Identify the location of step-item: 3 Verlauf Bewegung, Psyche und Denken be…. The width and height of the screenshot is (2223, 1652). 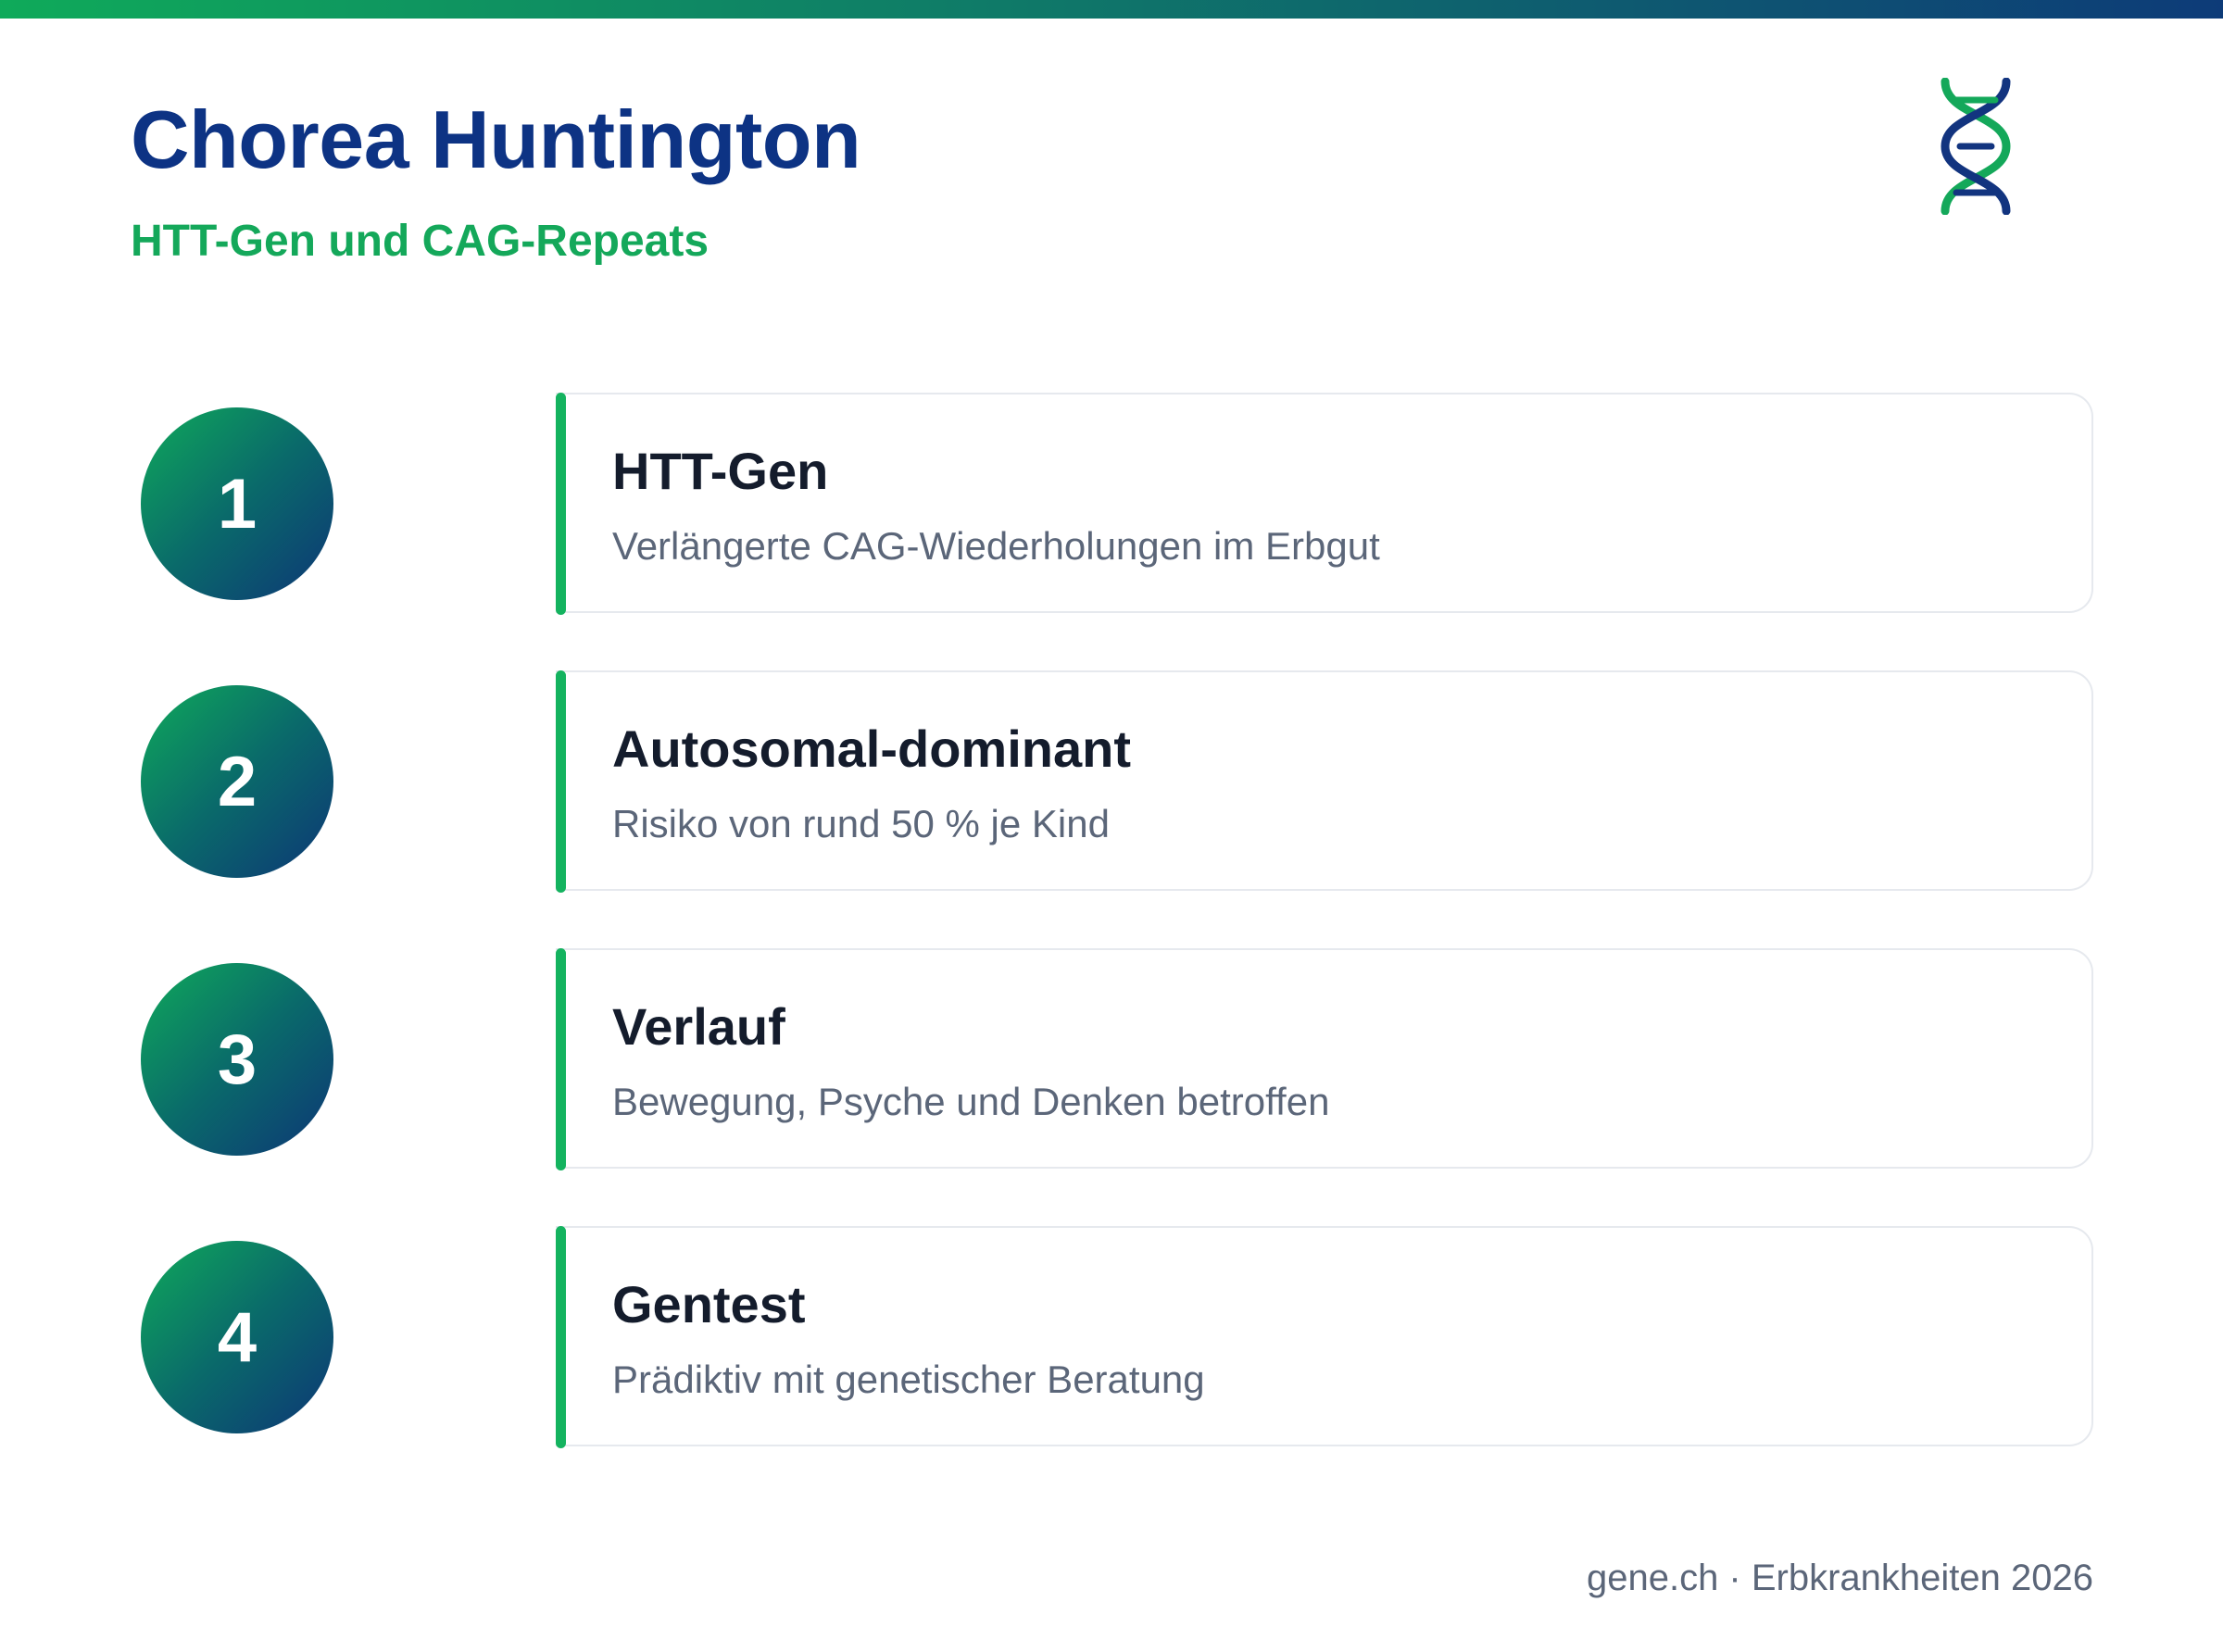
(1111, 1059).